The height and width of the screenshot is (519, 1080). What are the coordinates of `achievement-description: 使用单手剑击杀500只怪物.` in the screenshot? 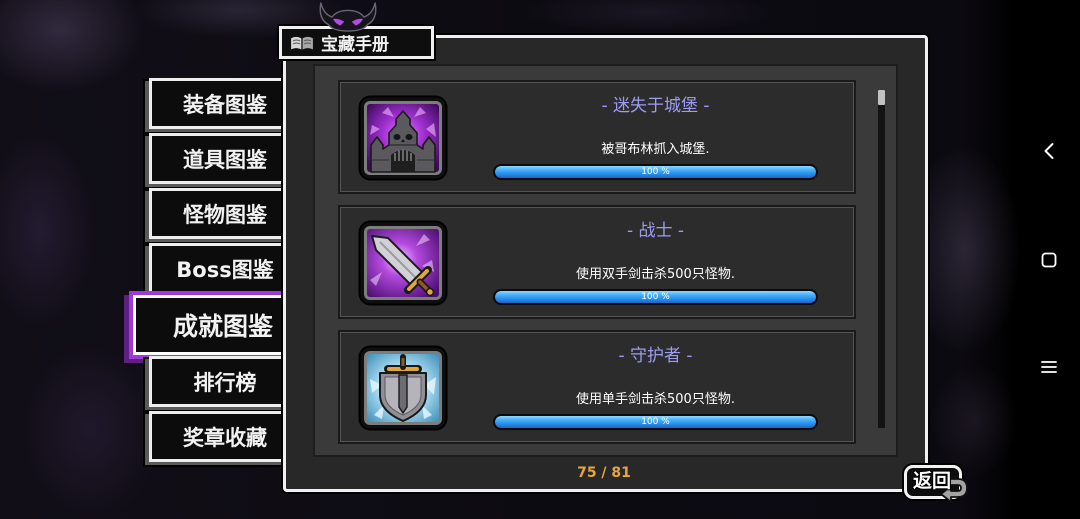 It's located at (655, 399).